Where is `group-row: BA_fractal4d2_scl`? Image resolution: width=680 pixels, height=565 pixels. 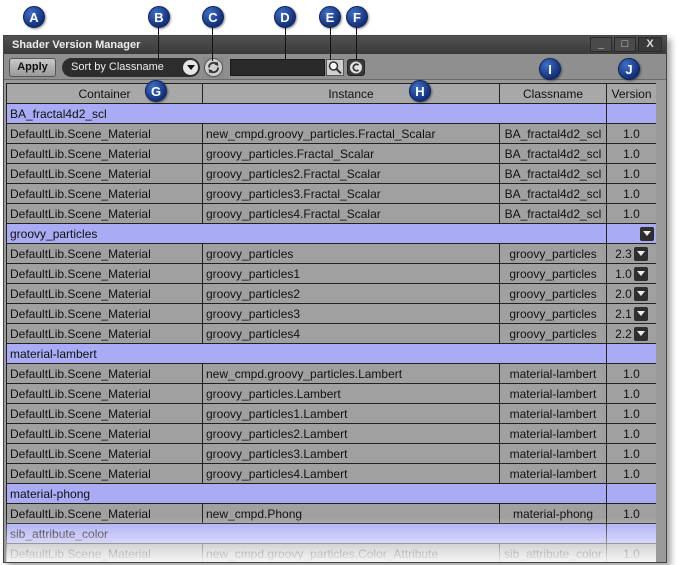
group-row: BA_fractal4d2_scl is located at coordinates (331, 113).